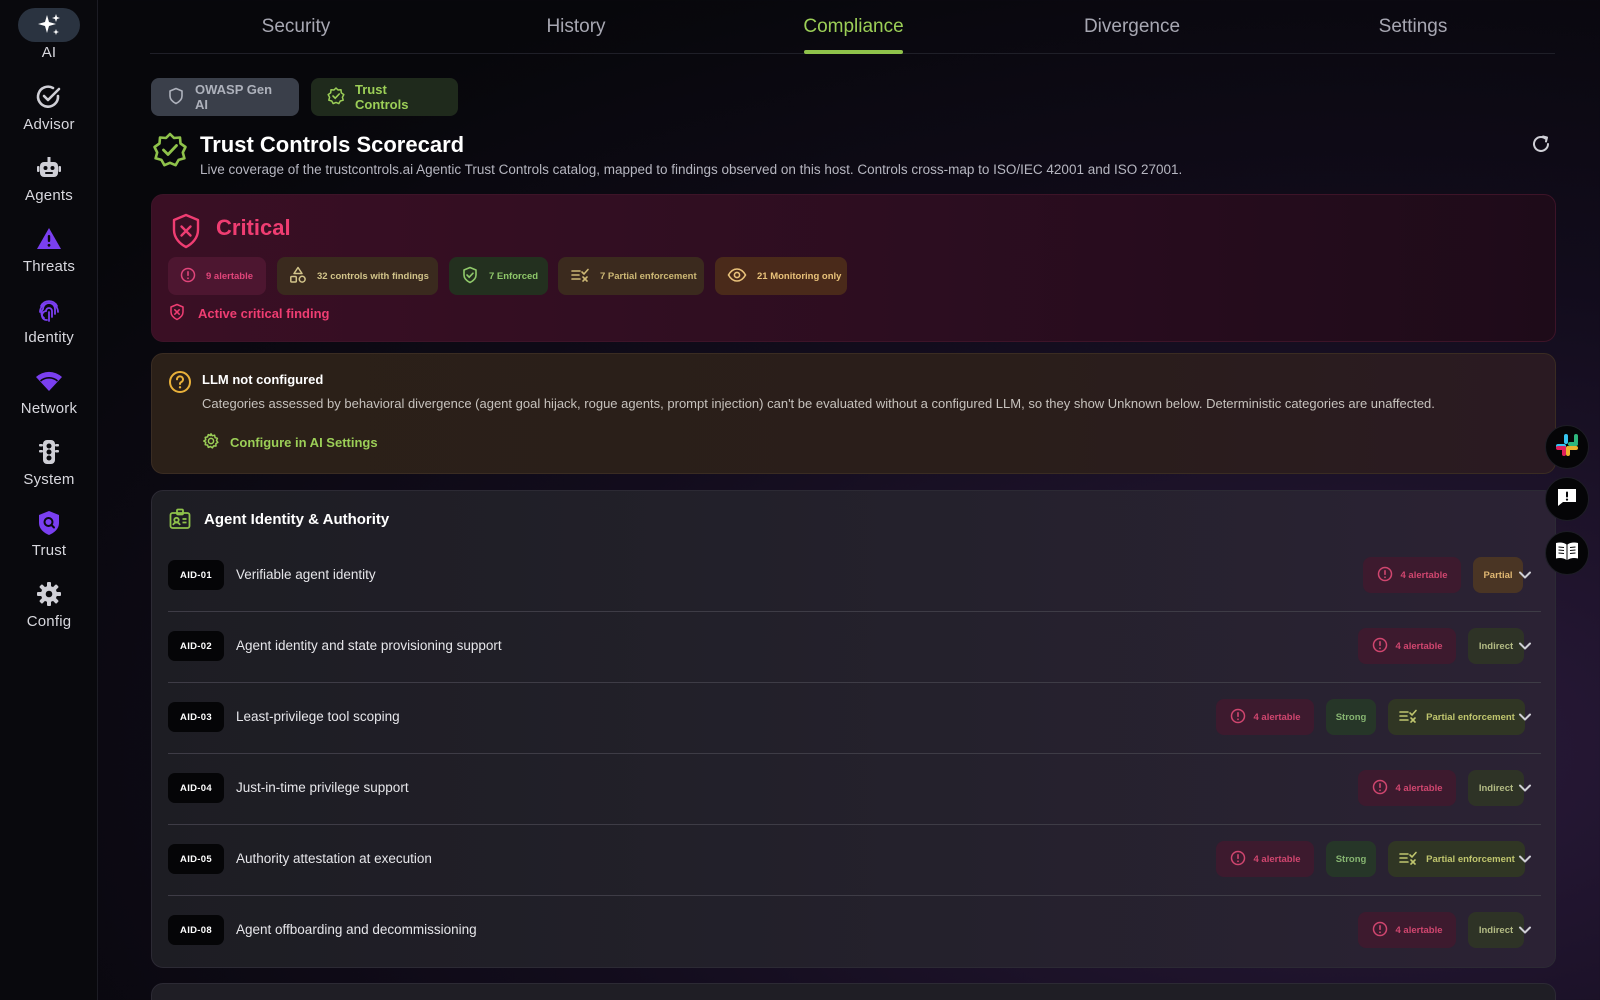  I want to click on feedback-button, so click(1567, 499).